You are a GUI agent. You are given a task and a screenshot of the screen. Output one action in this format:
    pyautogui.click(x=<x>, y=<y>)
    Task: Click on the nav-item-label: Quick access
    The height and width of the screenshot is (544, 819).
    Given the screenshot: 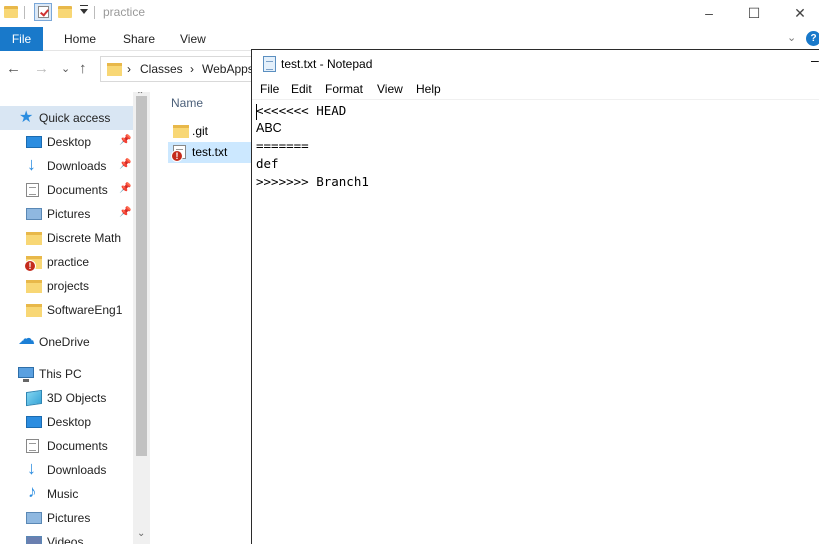 What is the action you would take?
    pyautogui.click(x=75, y=118)
    